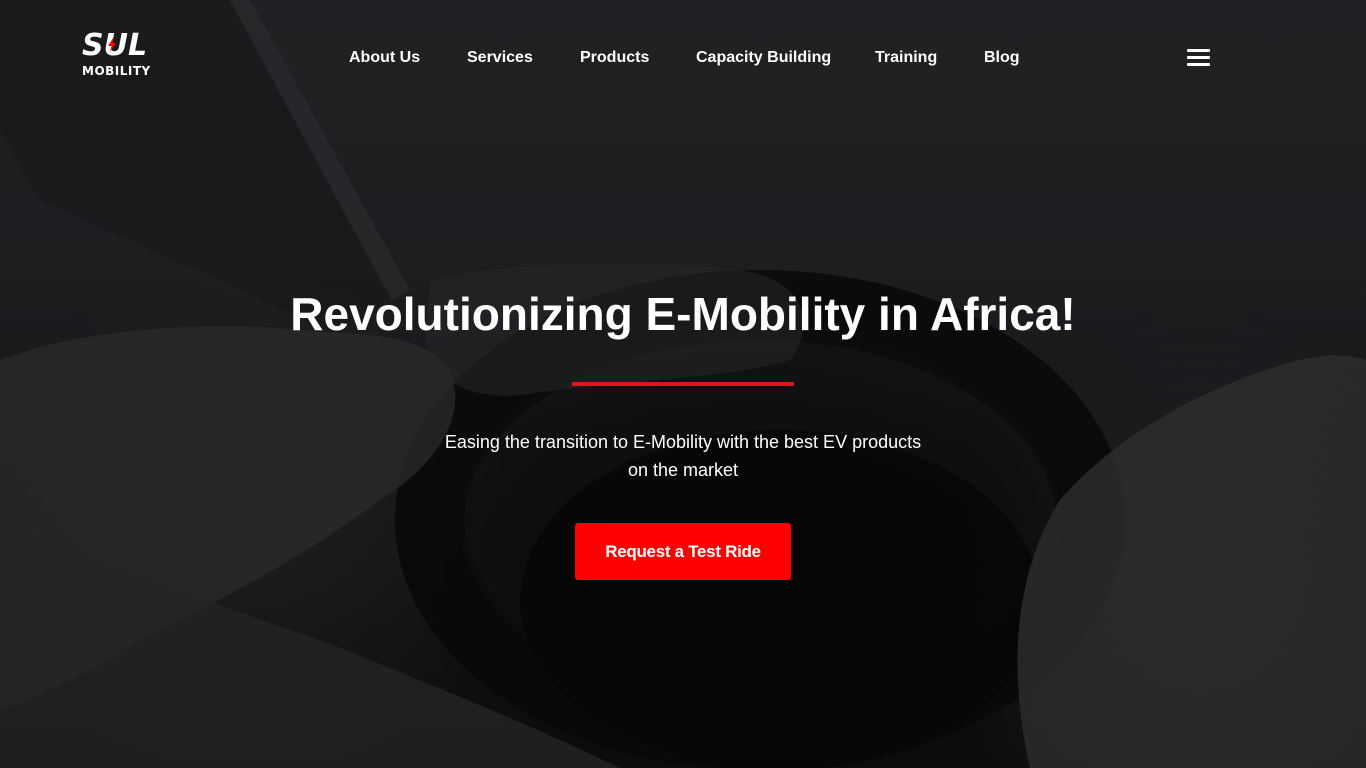 This screenshot has height=768, width=1366. Describe the element at coordinates (683, 314) in the screenshot. I see `hero-headline: Revolutionizing E-Mobility in Africa!` at that location.